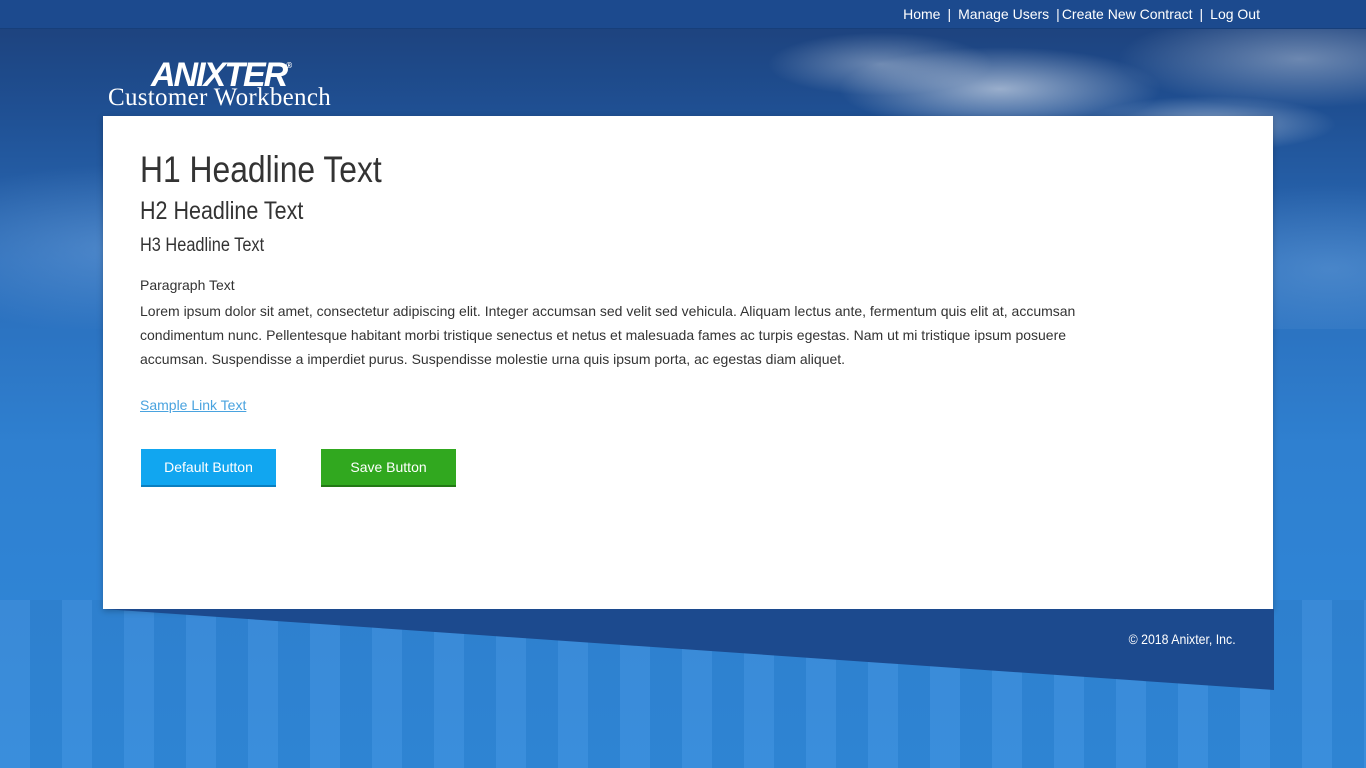  I want to click on sample-link: Sample Link Text, so click(193, 405).